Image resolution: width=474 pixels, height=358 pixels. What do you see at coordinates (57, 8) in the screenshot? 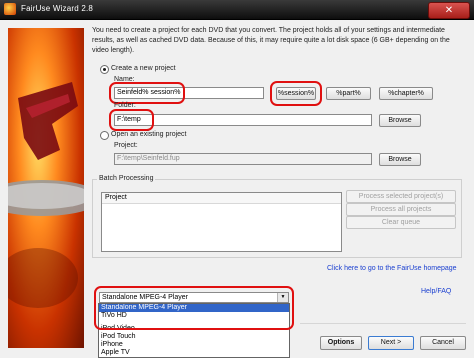
I see `window-title: FairUse Wizard 2.8` at bounding box center [57, 8].